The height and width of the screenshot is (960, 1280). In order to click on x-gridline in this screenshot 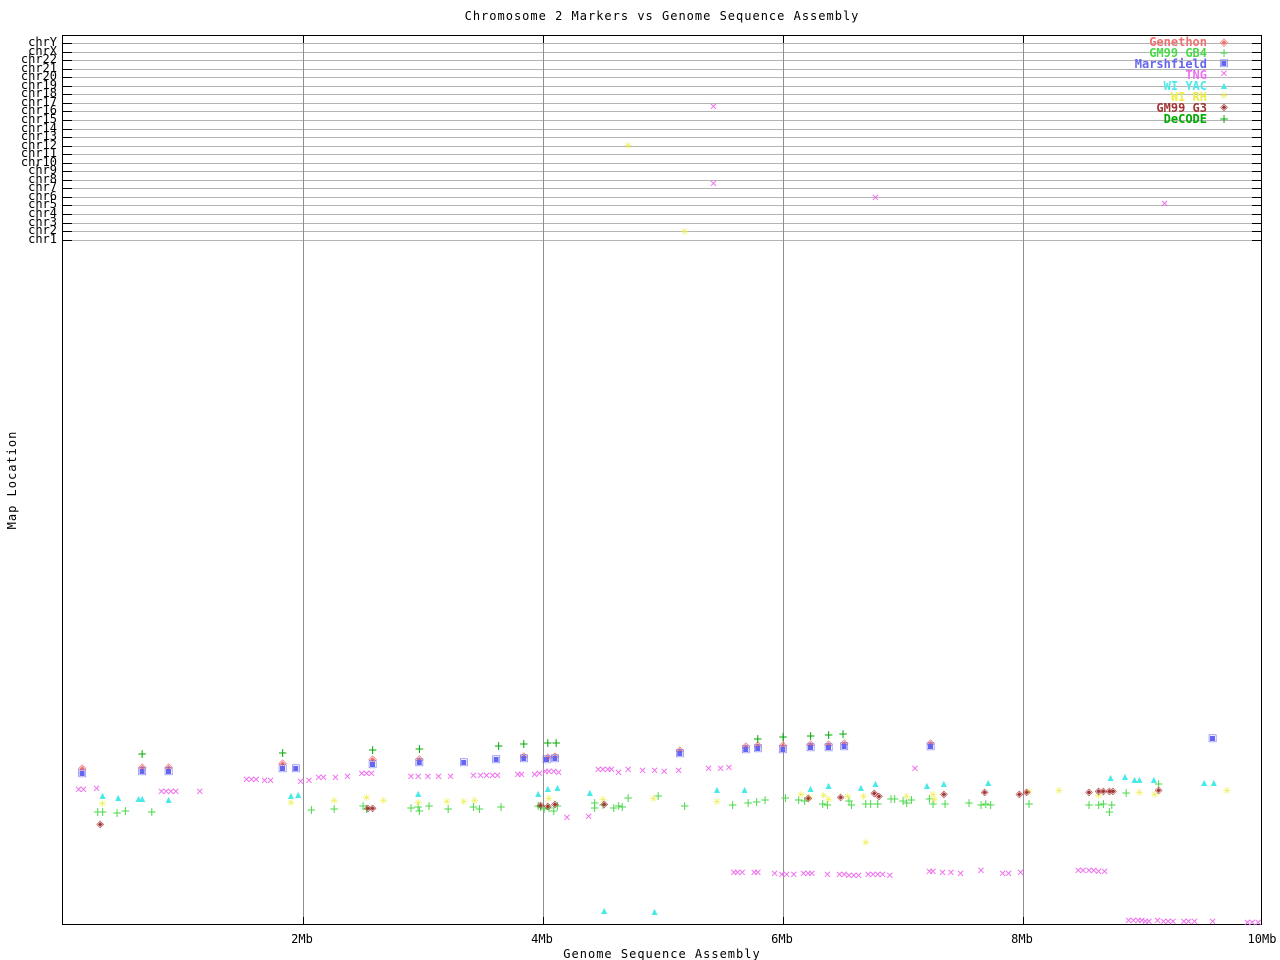, I will do `click(1023, 480)`.